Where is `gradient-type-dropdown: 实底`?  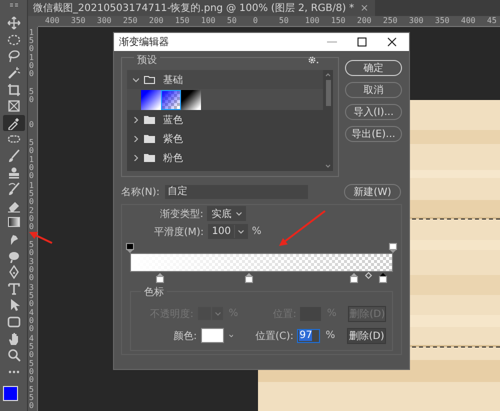 gradient-type-dropdown: 实底 is located at coordinates (226, 213).